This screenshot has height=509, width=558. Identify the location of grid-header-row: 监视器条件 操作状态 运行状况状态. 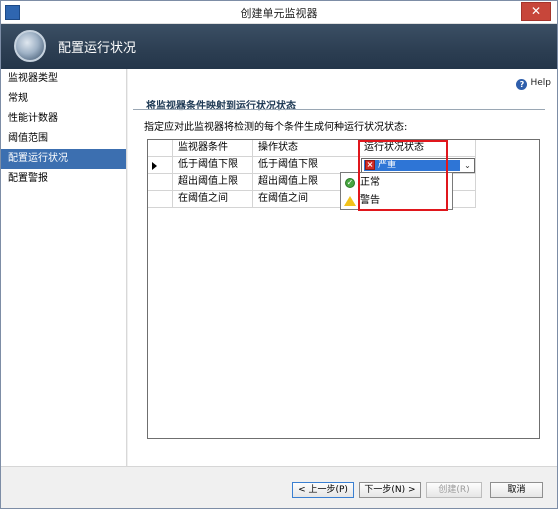
(343, 148).